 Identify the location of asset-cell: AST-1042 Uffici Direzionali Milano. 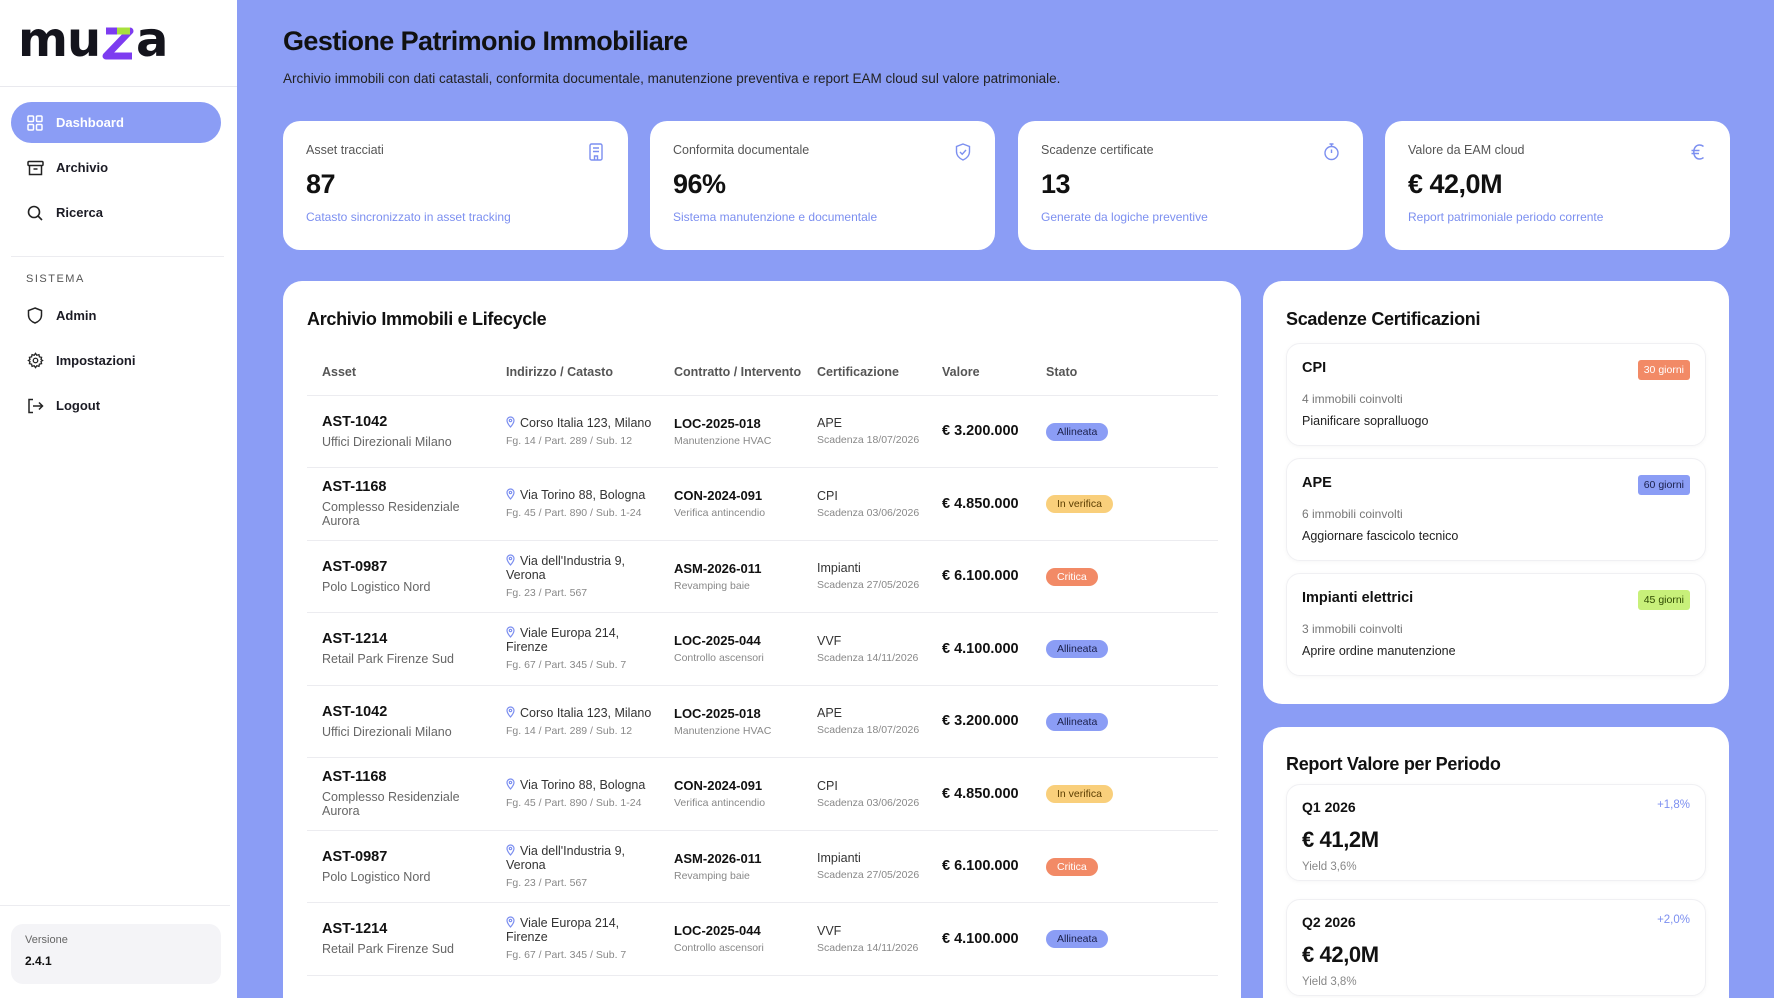
(399, 431).